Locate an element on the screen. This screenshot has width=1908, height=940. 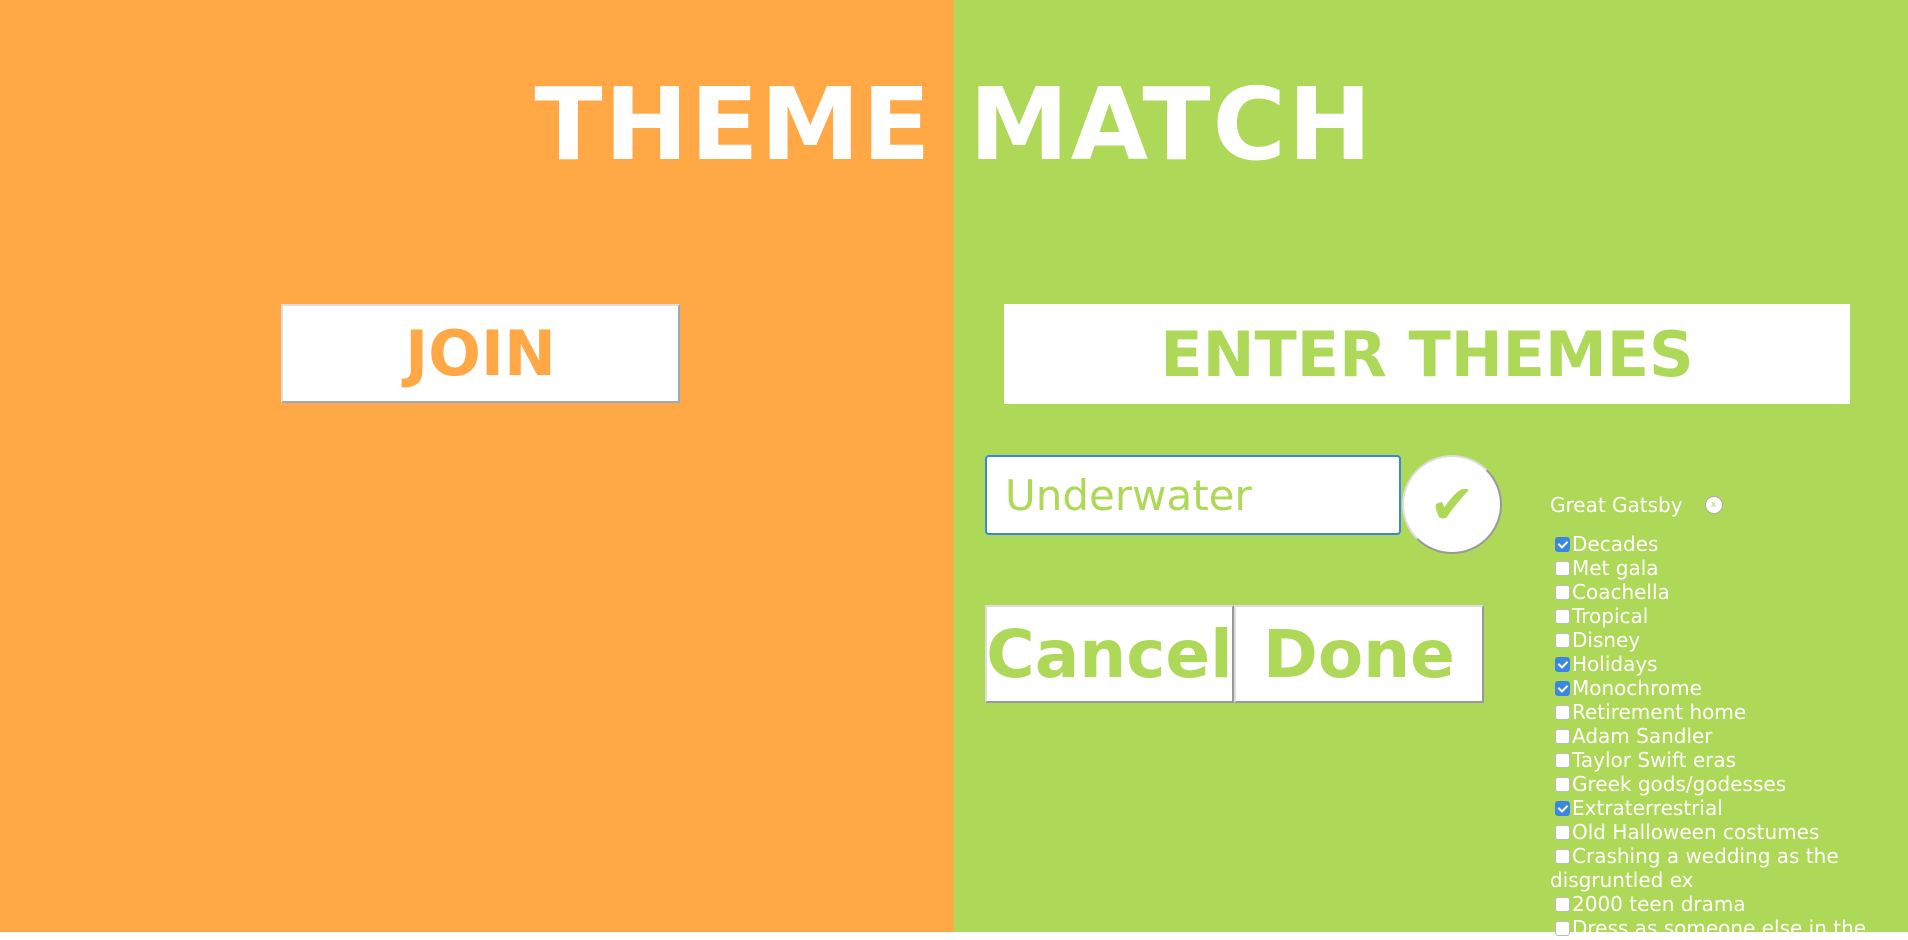
theme-option: Met gala is located at coordinates (1715, 568).